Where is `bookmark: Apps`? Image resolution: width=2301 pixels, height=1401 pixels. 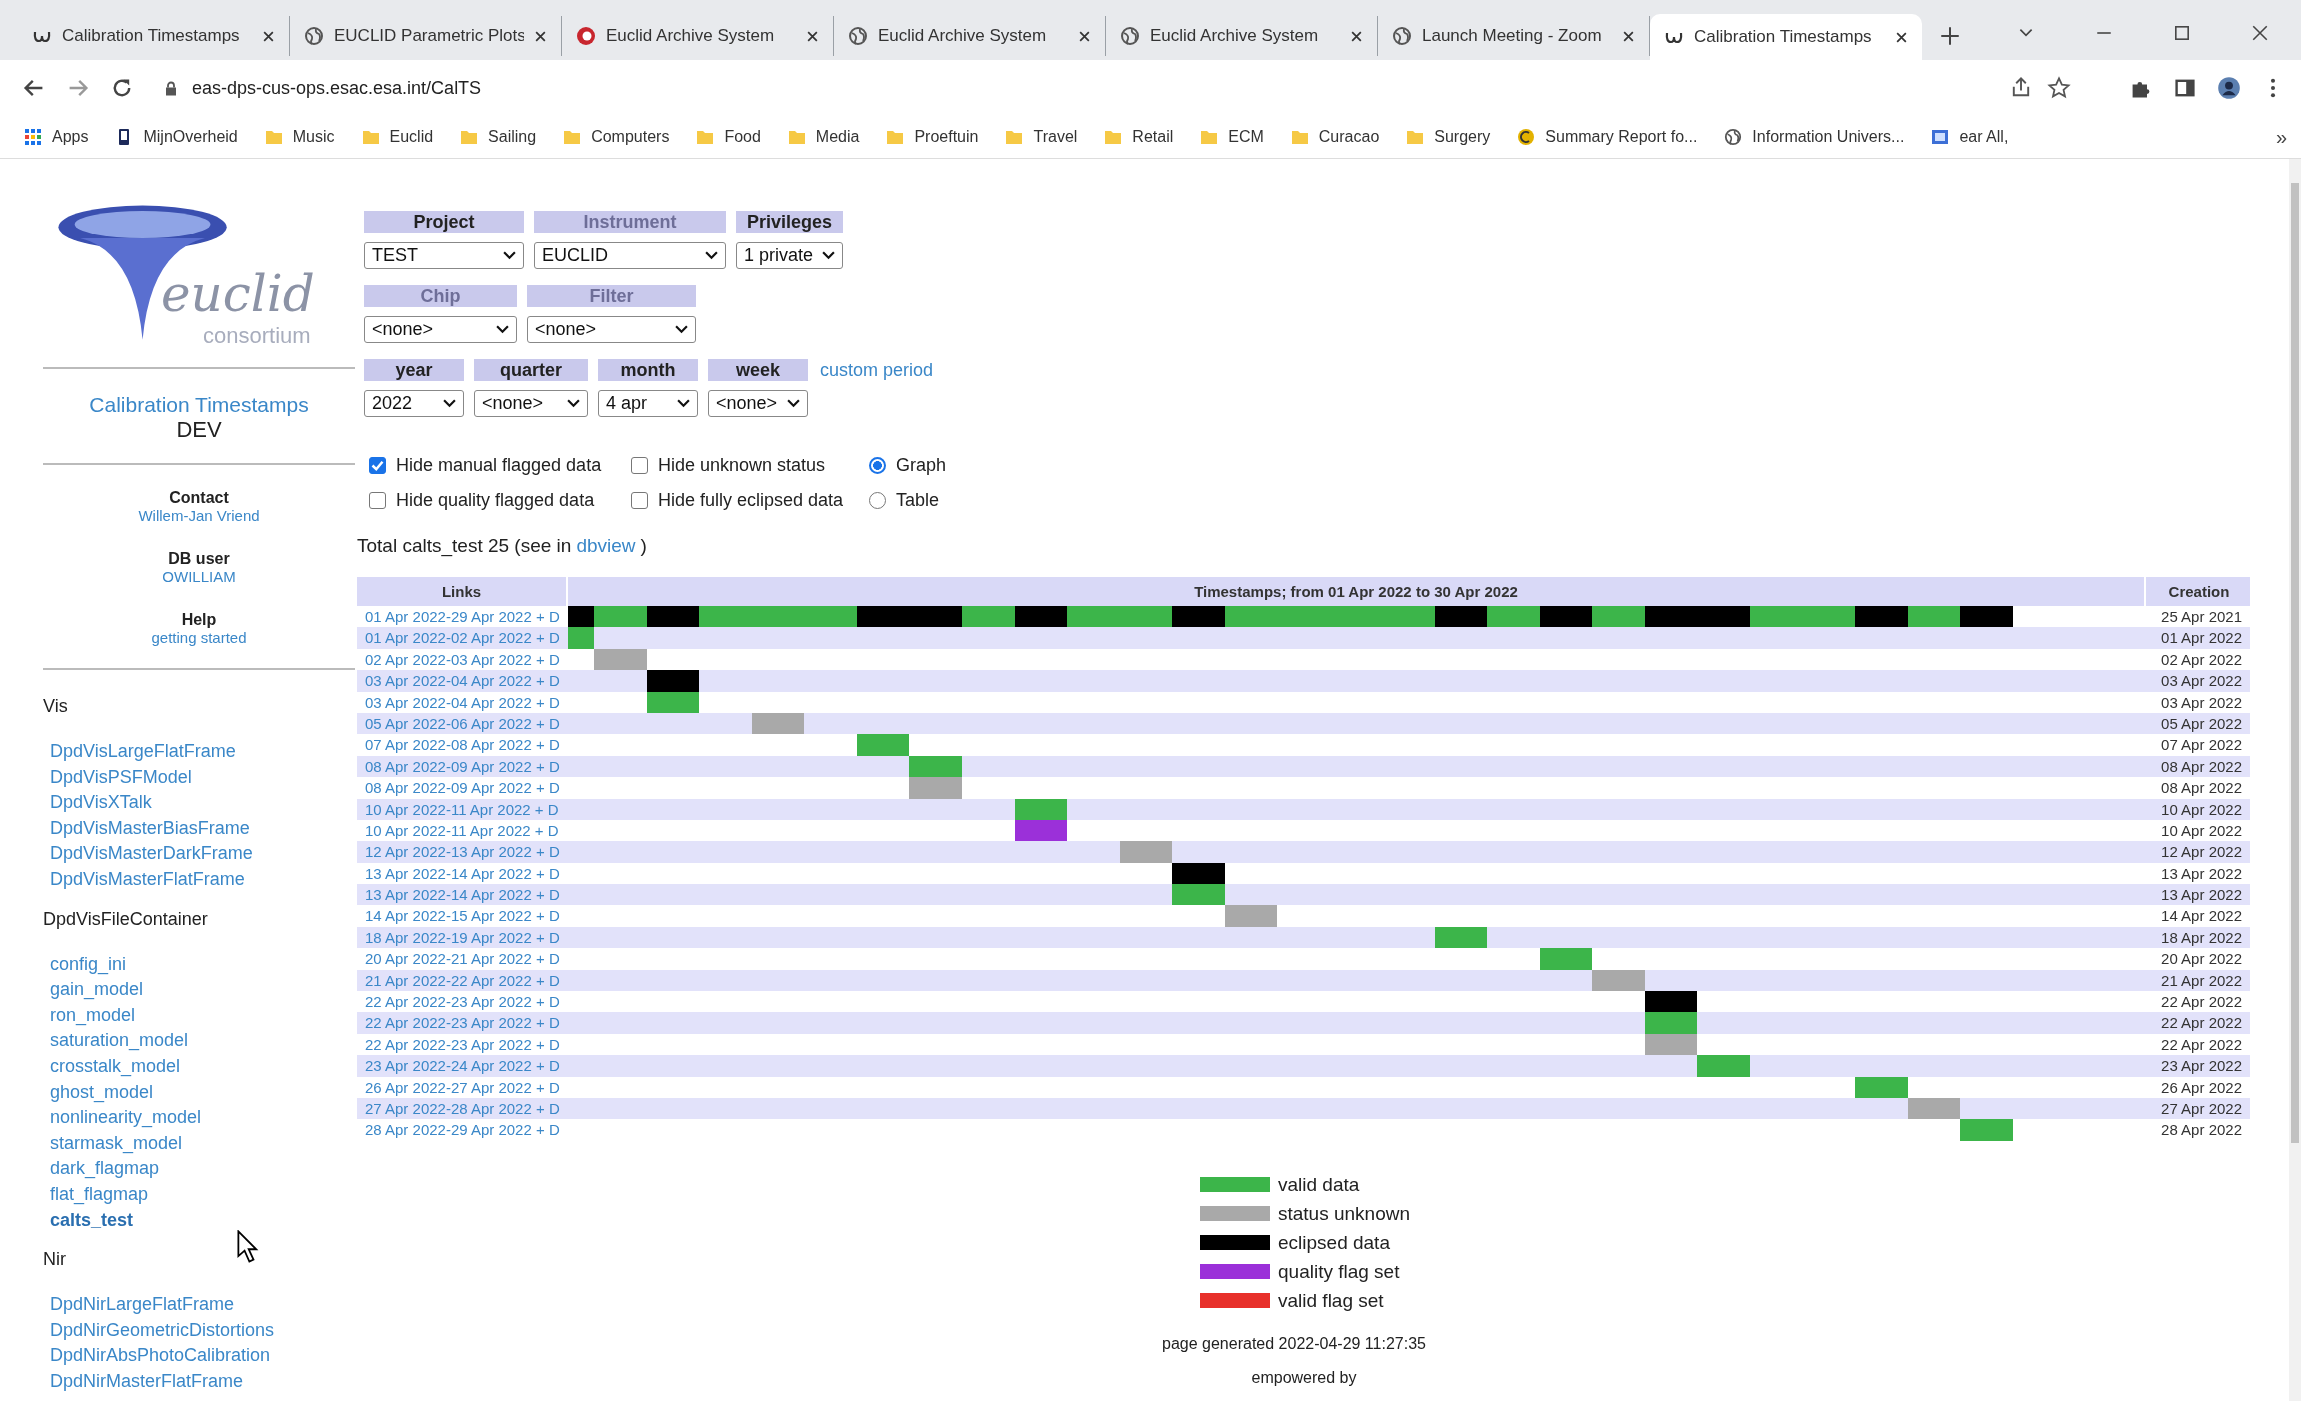
bookmark: Apps is located at coordinates (56, 137).